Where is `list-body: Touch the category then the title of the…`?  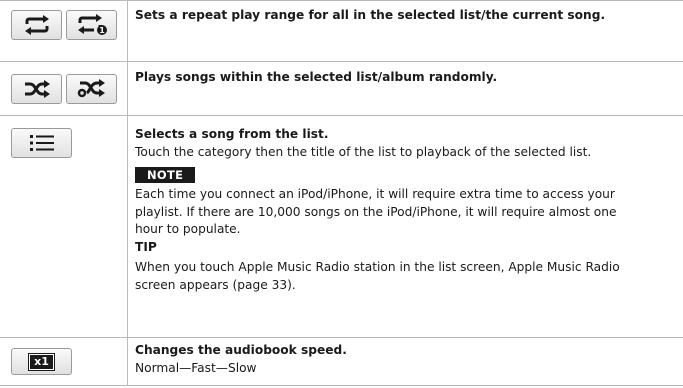
list-body: Touch the category then the title of the… is located at coordinates (363, 151).